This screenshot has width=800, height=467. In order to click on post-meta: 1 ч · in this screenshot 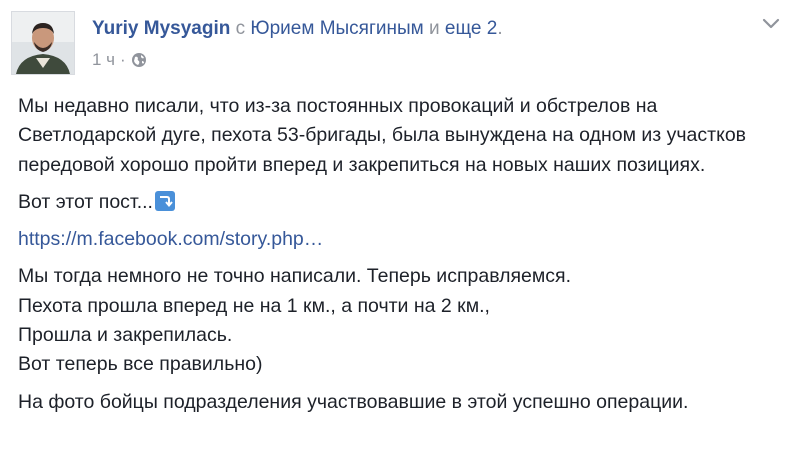, I will do `click(119, 60)`.